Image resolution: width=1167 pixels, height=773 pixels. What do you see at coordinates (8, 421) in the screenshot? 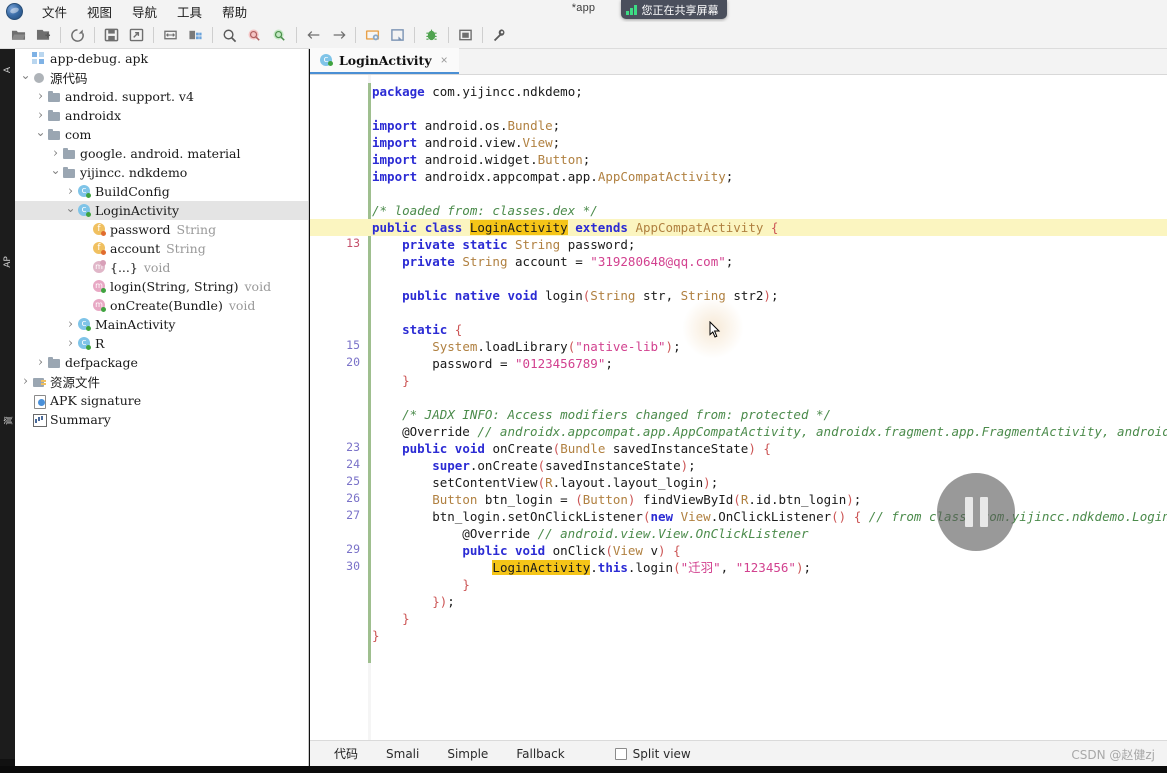
I see `rail-label-2: 資` at bounding box center [8, 421].